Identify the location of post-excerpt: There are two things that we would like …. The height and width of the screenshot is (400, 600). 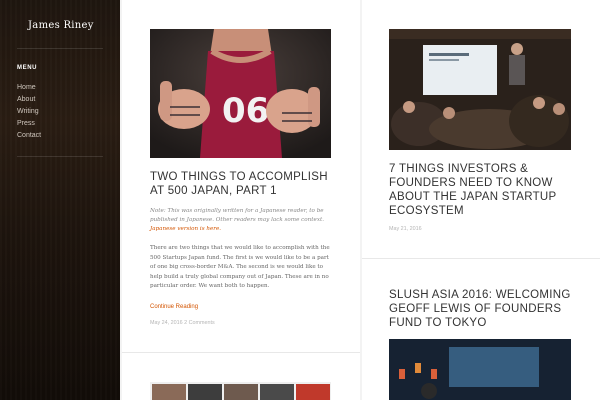
(240, 267).